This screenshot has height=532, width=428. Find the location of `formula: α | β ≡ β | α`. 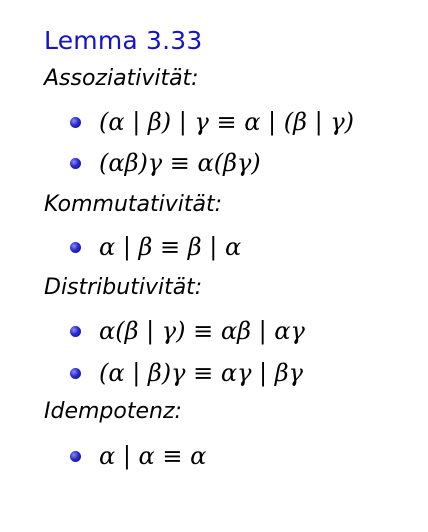

formula: α | β ≡ β | α is located at coordinates (170, 247).